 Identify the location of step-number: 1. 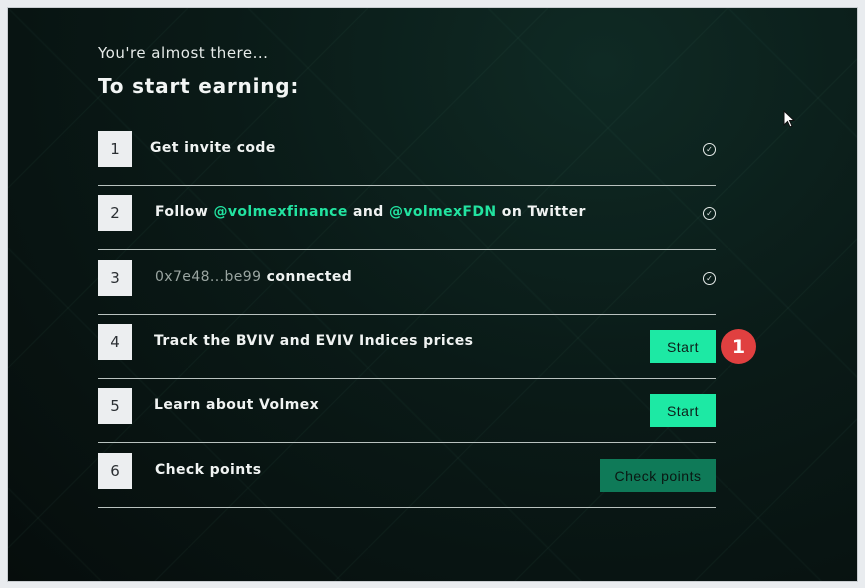
(115, 149).